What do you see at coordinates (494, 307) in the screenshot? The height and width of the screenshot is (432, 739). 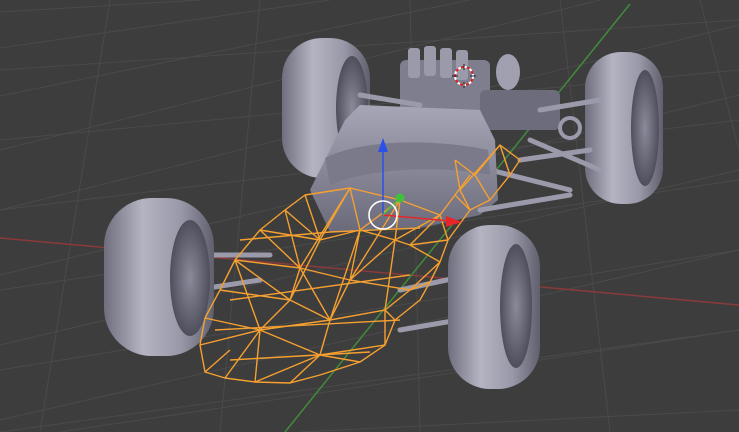 I see `front-right-wheel` at bounding box center [494, 307].